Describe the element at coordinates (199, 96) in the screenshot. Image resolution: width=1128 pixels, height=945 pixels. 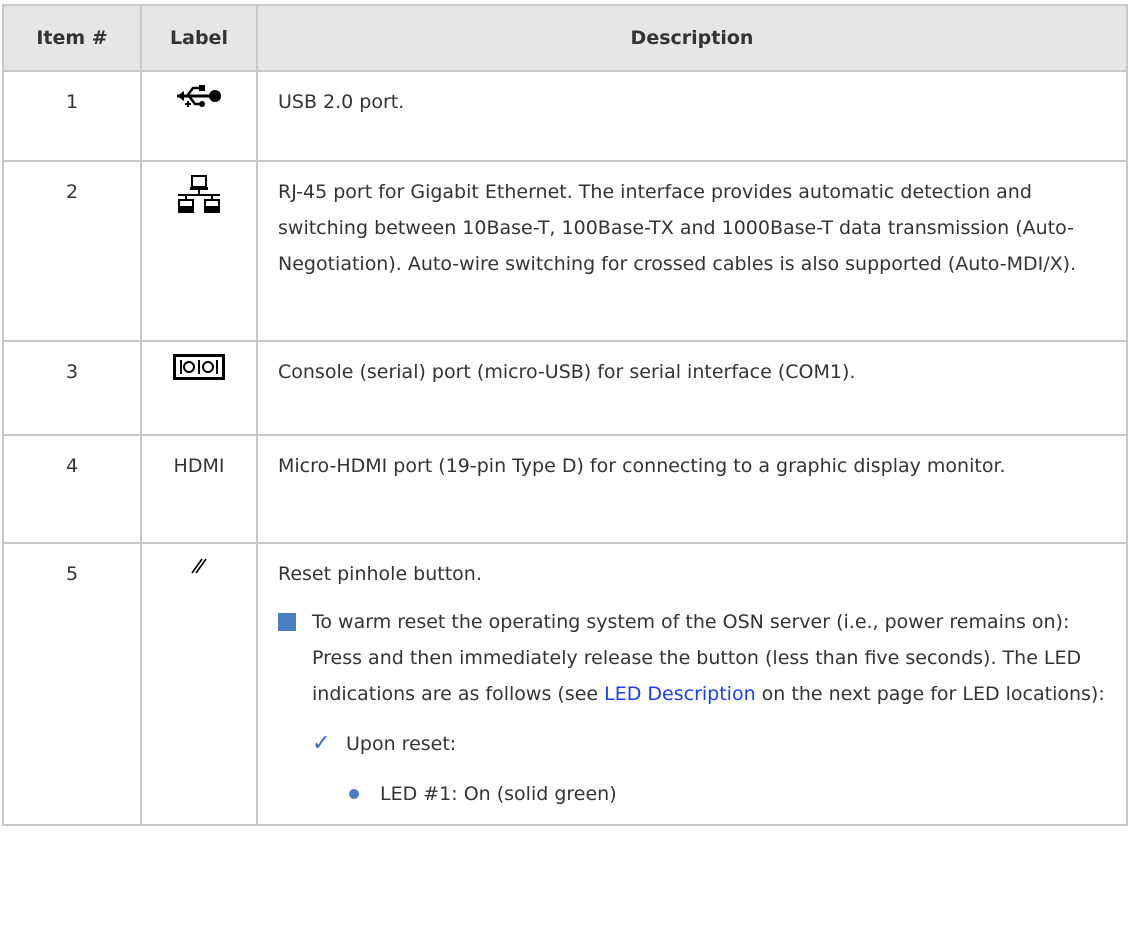
I see `usb-icon` at that location.